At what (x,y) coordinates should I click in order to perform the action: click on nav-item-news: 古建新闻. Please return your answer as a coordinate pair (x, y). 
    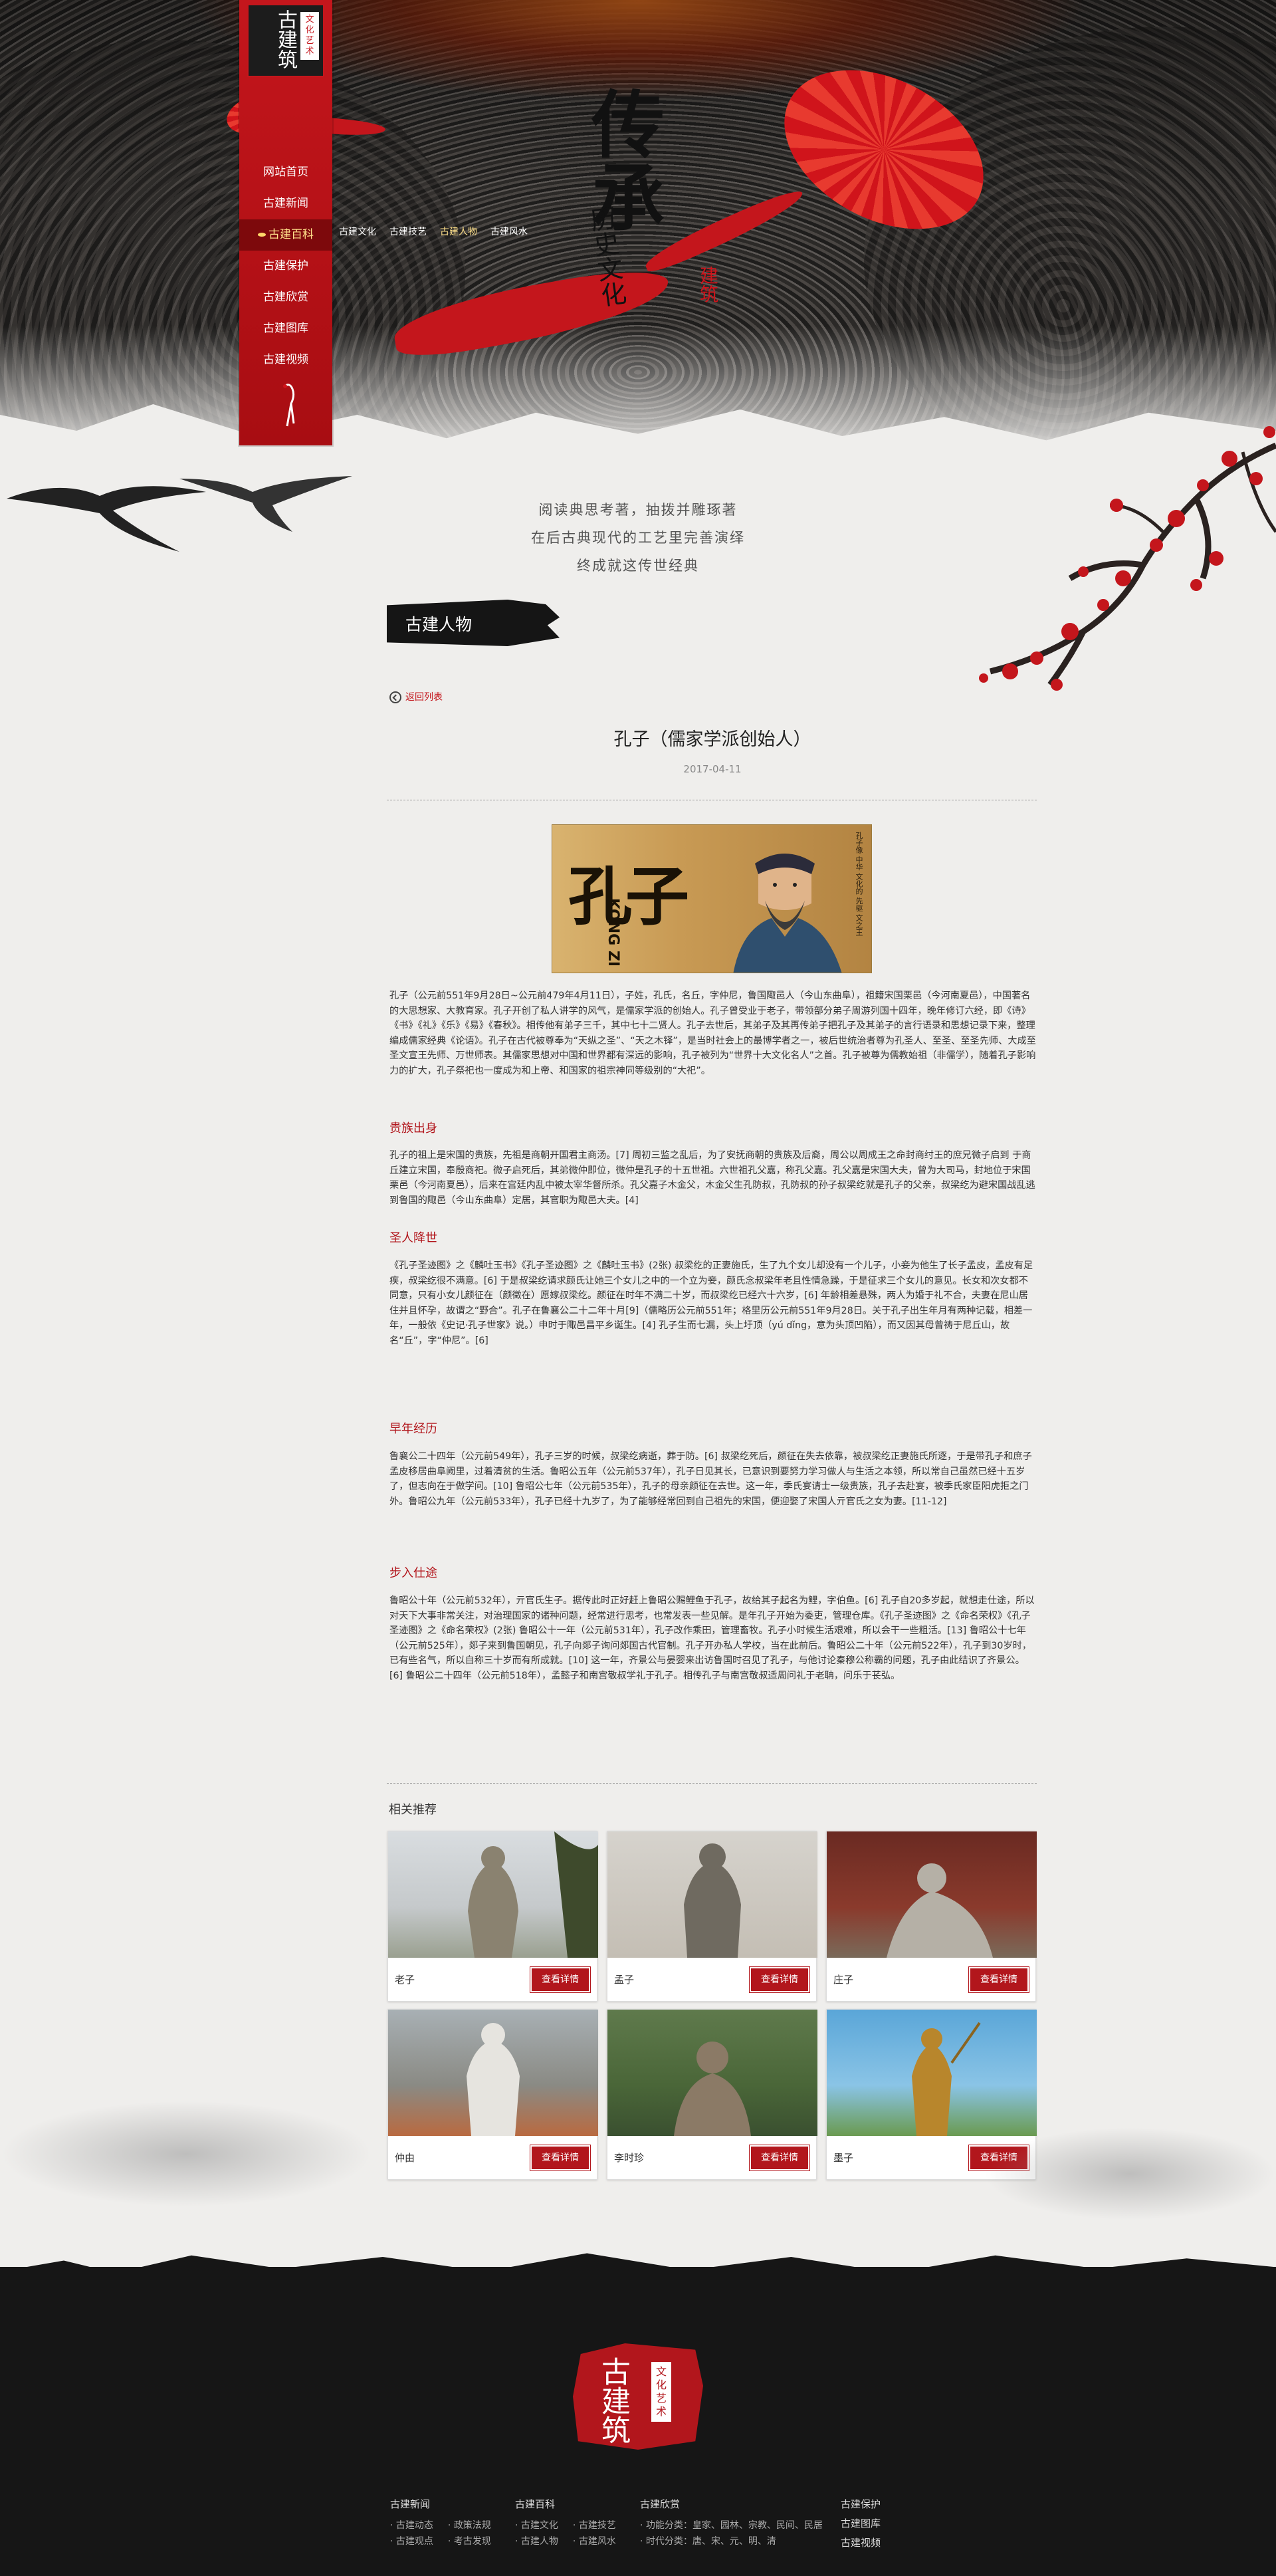
    Looking at the image, I should click on (285, 203).